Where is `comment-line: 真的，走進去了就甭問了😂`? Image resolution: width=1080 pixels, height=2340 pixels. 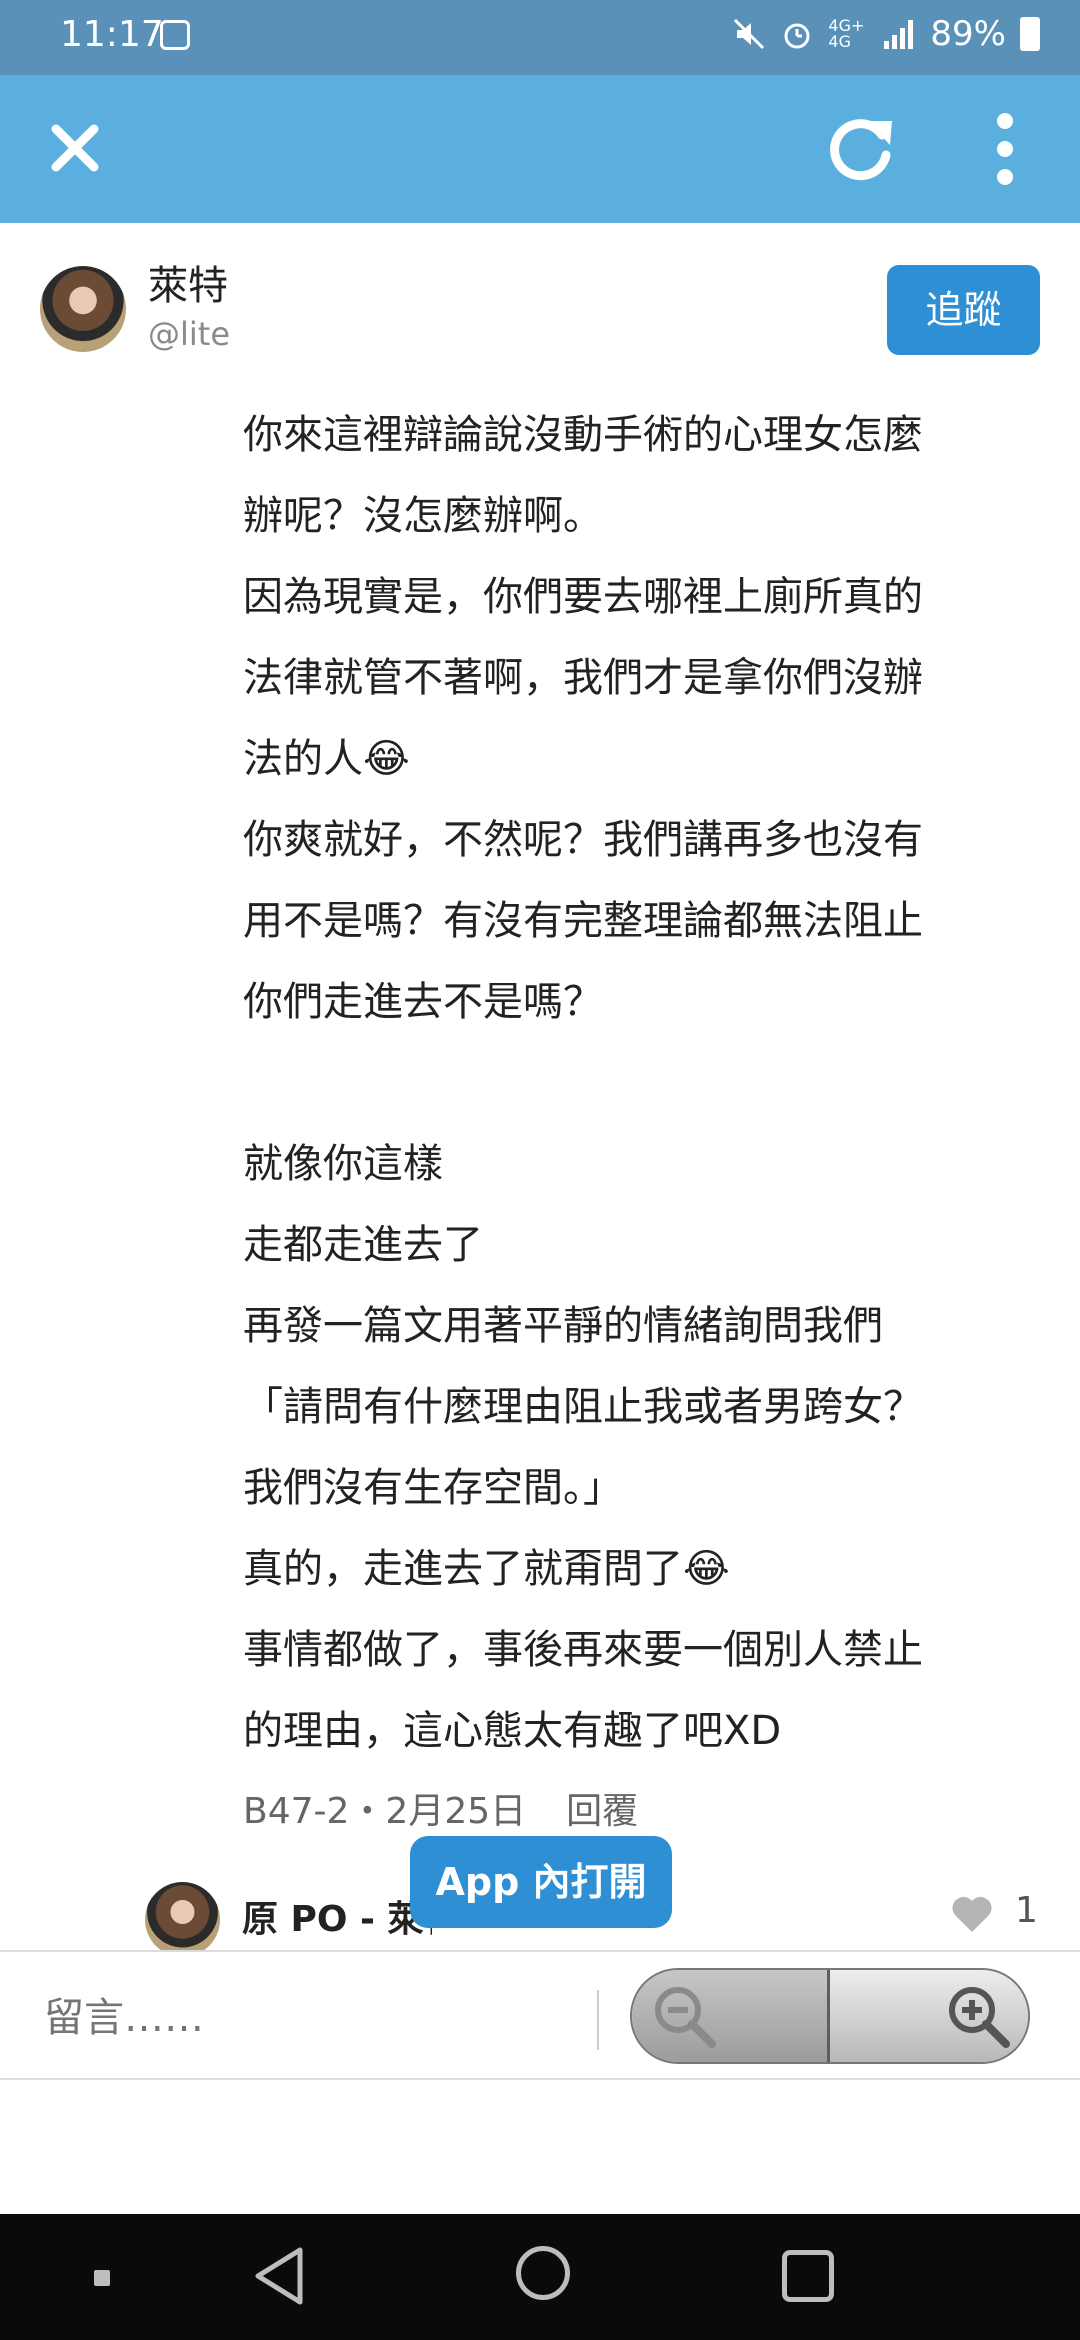 comment-line: 真的，走進去了就甭問了😂 is located at coordinates (643, 1569).